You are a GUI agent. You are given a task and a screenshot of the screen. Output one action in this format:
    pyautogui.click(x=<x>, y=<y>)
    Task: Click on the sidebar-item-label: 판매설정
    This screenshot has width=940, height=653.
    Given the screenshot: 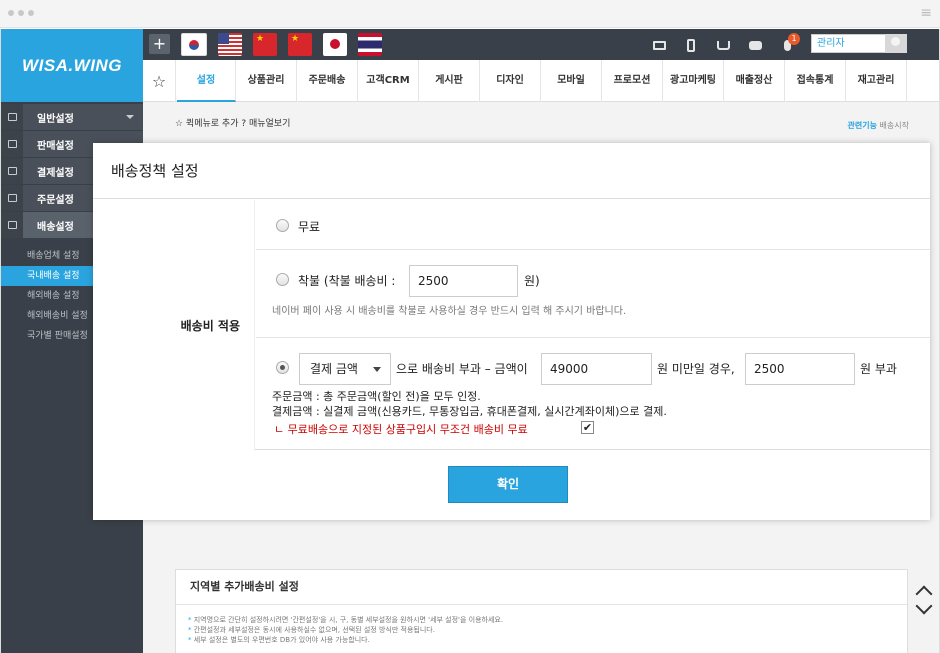 What is the action you would take?
    pyautogui.click(x=55, y=146)
    